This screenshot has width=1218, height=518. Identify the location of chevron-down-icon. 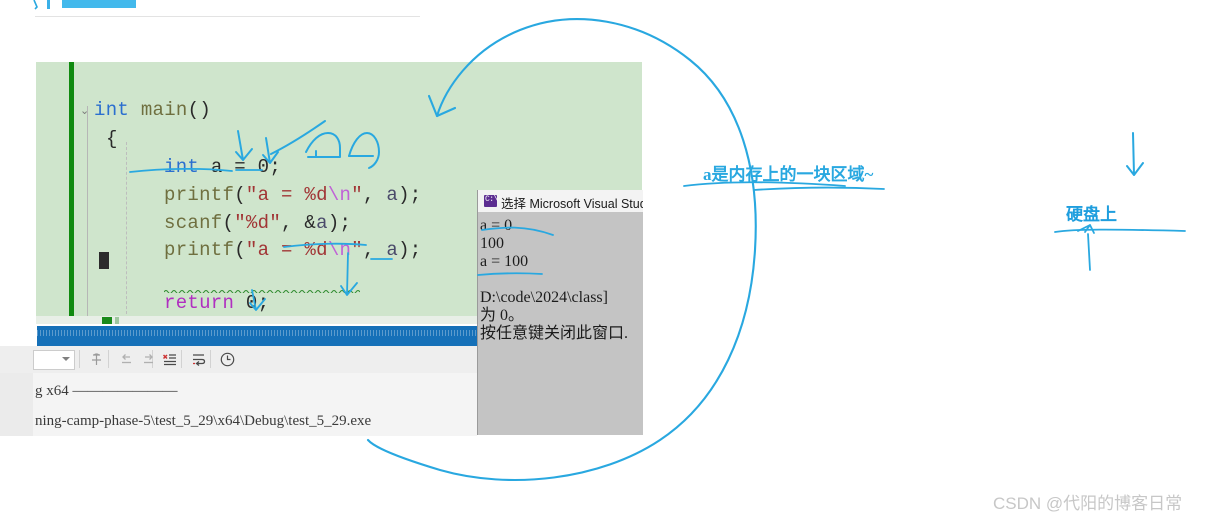
(66, 359).